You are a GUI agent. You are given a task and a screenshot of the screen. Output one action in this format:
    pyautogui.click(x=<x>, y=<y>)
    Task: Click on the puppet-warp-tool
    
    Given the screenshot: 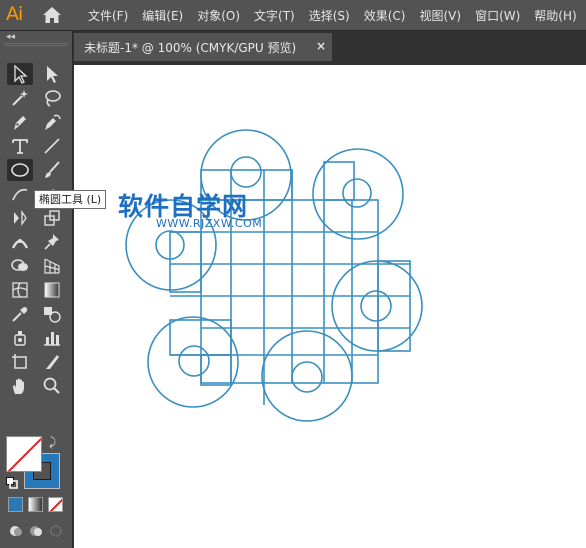 What is the action you would take?
    pyautogui.click(x=52, y=242)
    